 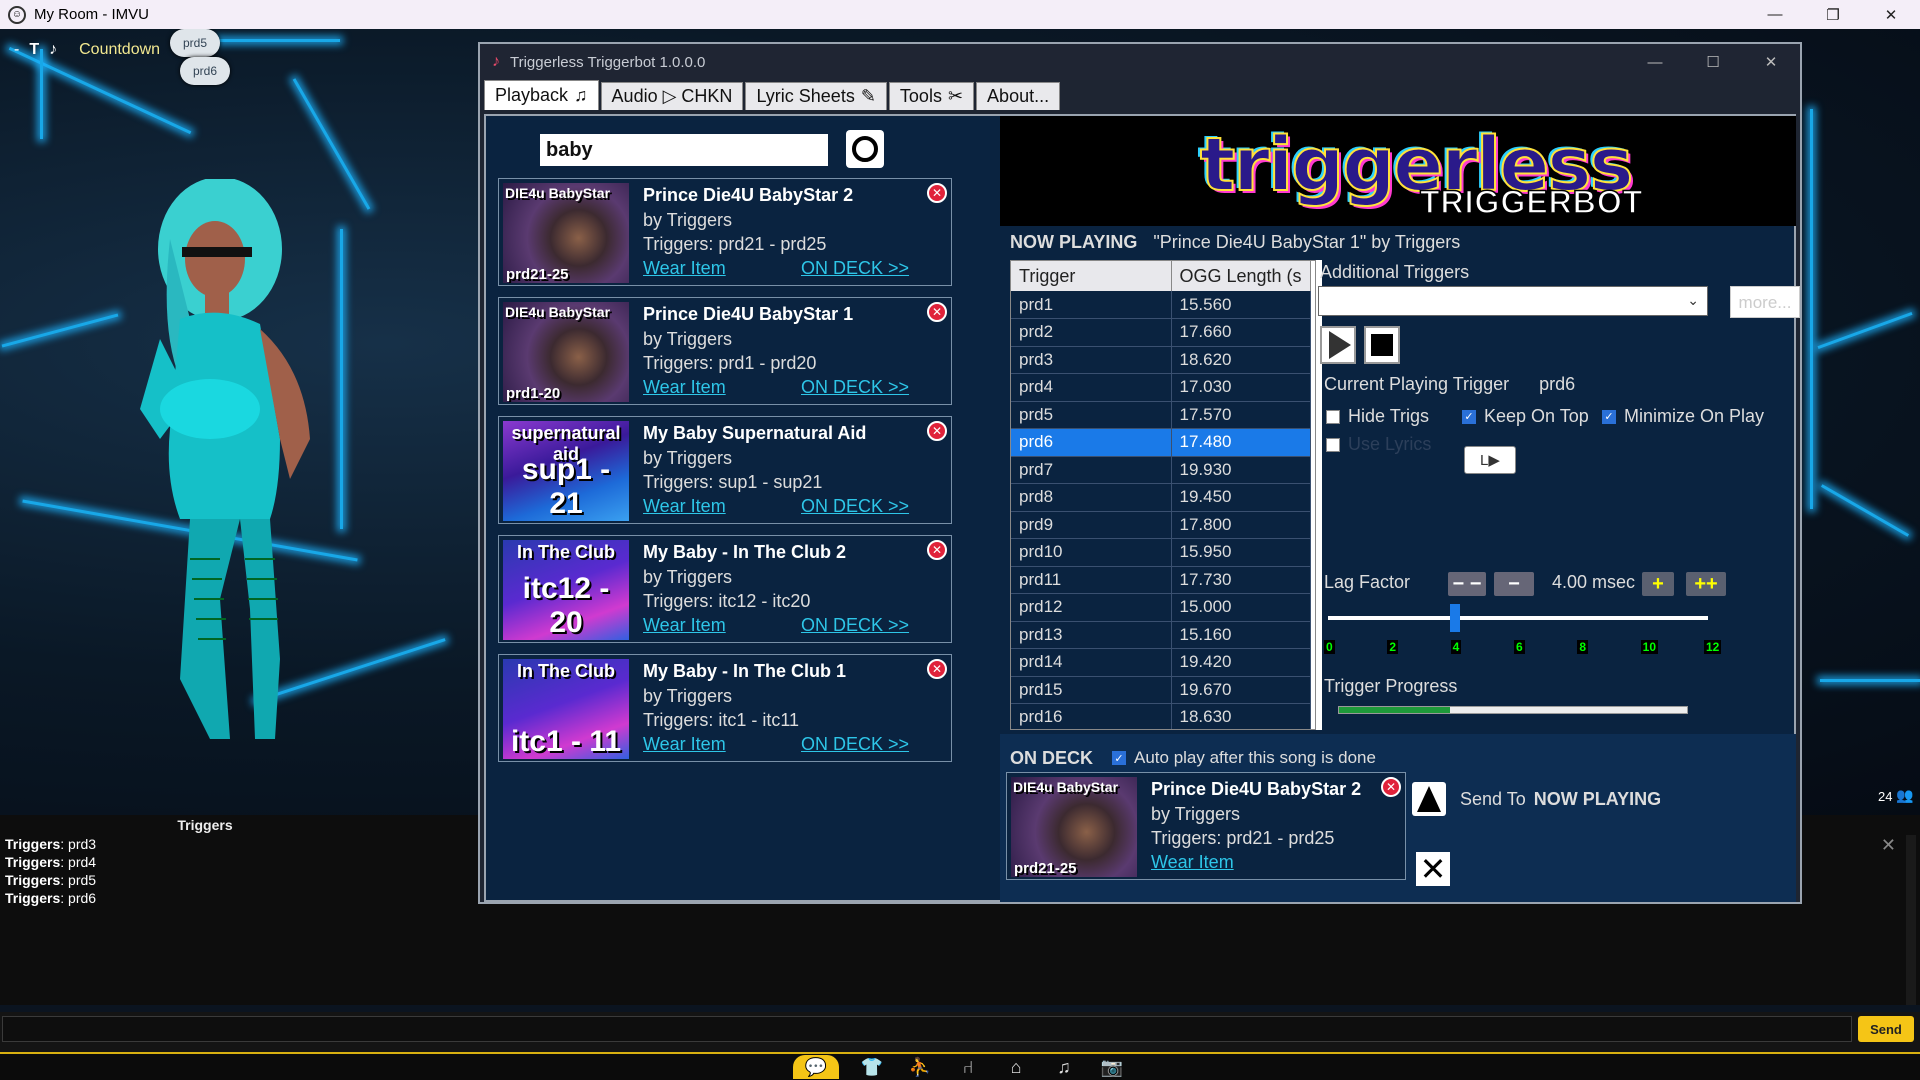 I want to click on send-button: Send, so click(x=1886, y=1029).